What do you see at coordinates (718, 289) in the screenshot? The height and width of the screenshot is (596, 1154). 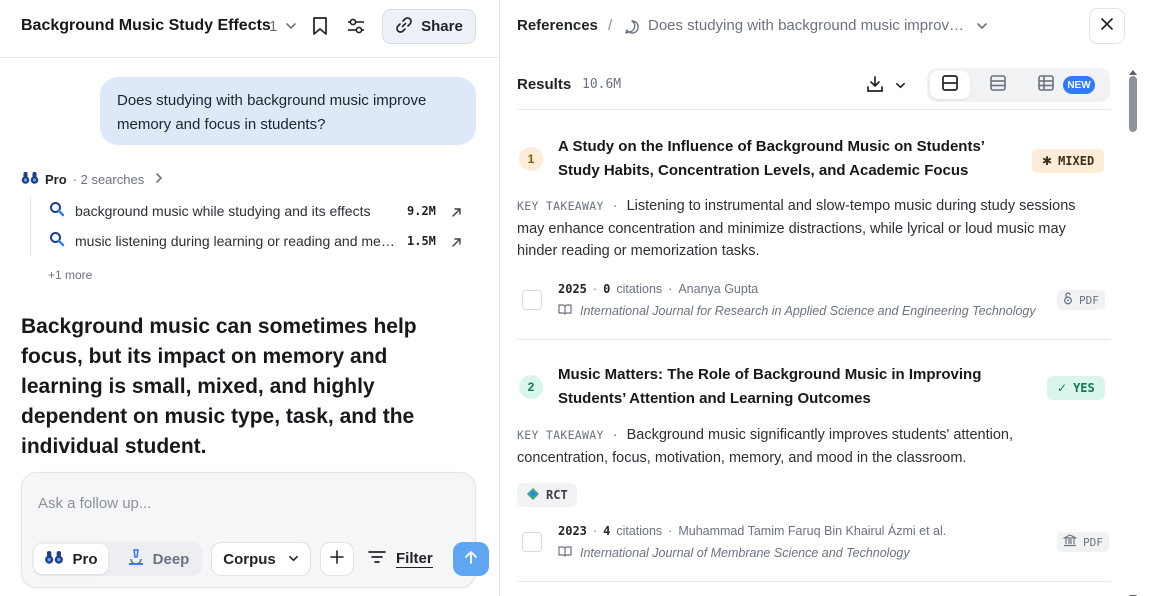 I see `paper-authors: Ananya Gupta` at bounding box center [718, 289].